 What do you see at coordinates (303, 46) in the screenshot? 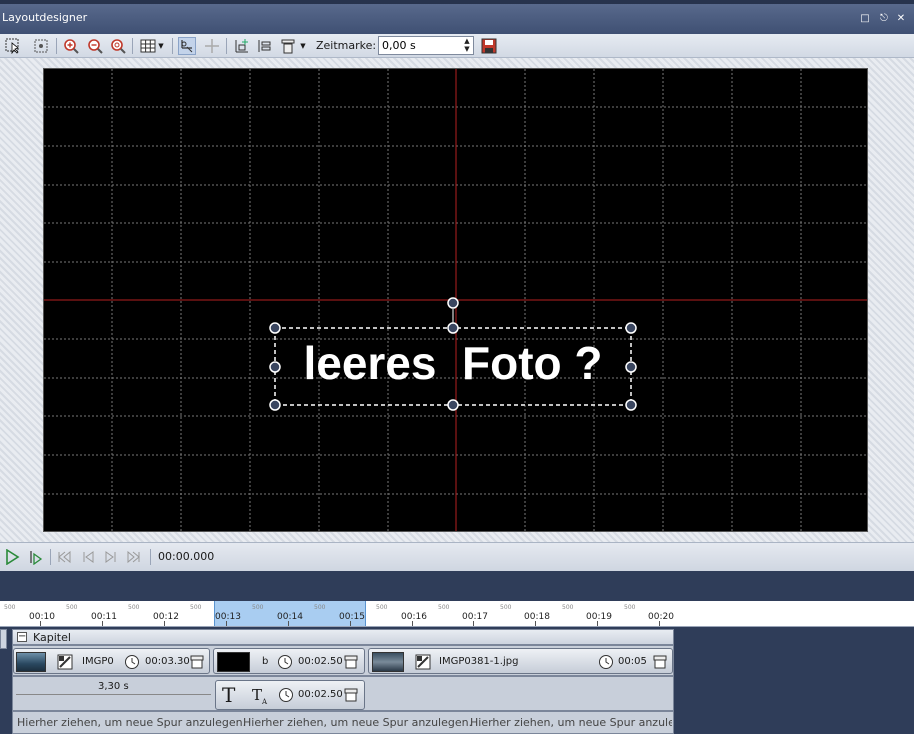
I see `align-dropdown-icon: ▼` at bounding box center [303, 46].